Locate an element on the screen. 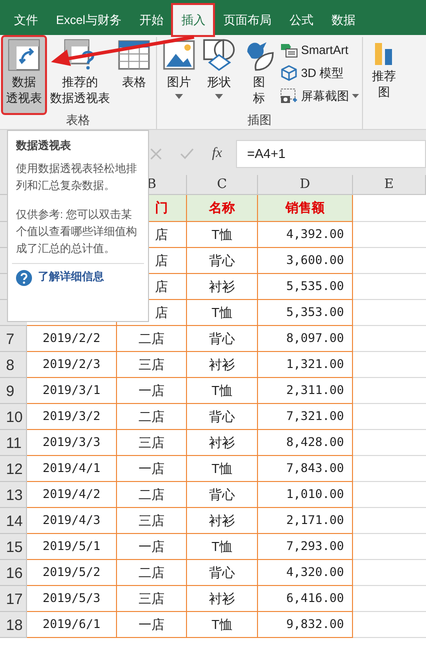 The width and height of the screenshot is (426, 651). confirm-icon is located at coordinates (187, 154).